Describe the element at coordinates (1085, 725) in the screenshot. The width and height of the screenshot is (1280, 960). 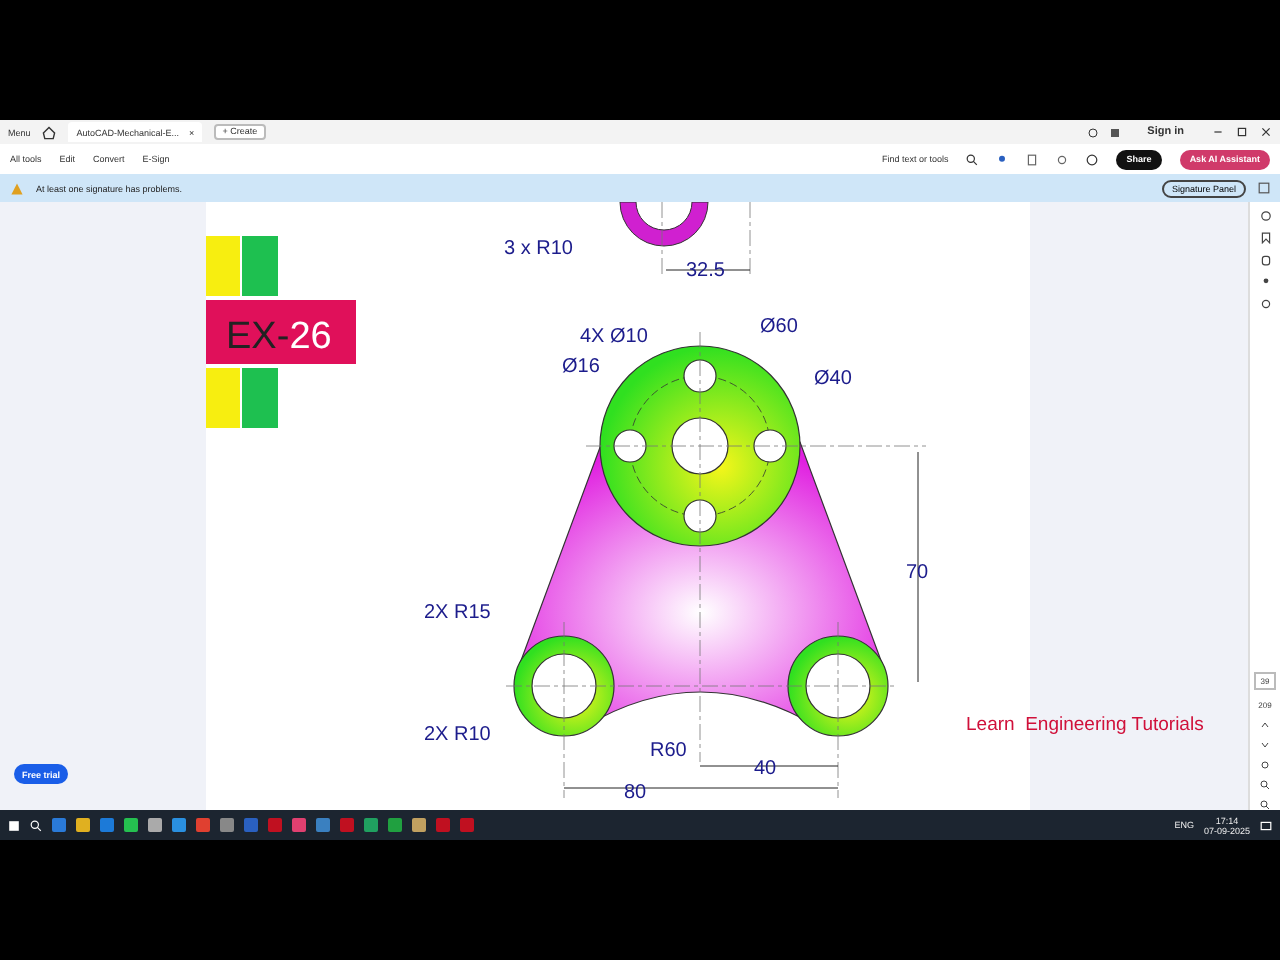
I see `watermark-caption: Learn Engineering Tutorials` at that location.